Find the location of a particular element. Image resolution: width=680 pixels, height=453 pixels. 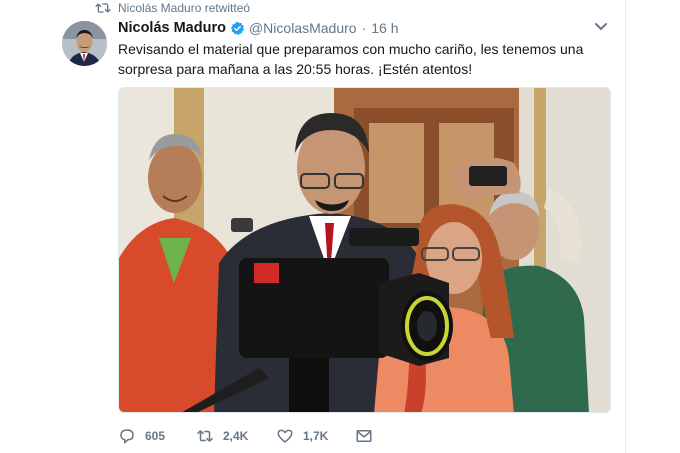

avatar is located at coordinates (84, 43).